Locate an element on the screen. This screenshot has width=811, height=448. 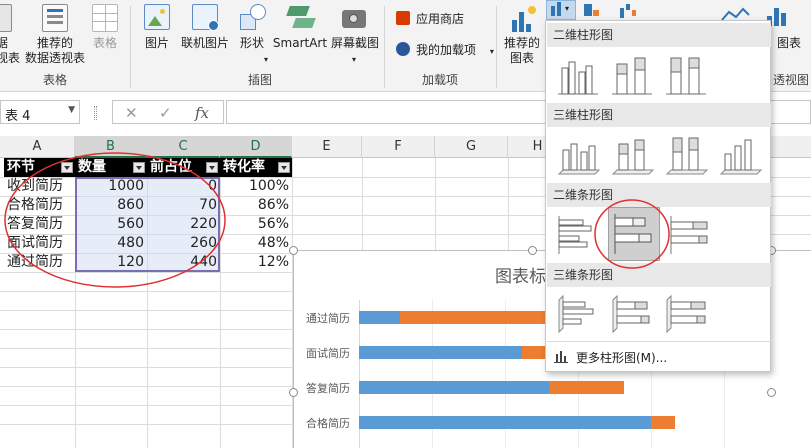
online-picture-label: 联机图片 is located at coordinates (204, 43).